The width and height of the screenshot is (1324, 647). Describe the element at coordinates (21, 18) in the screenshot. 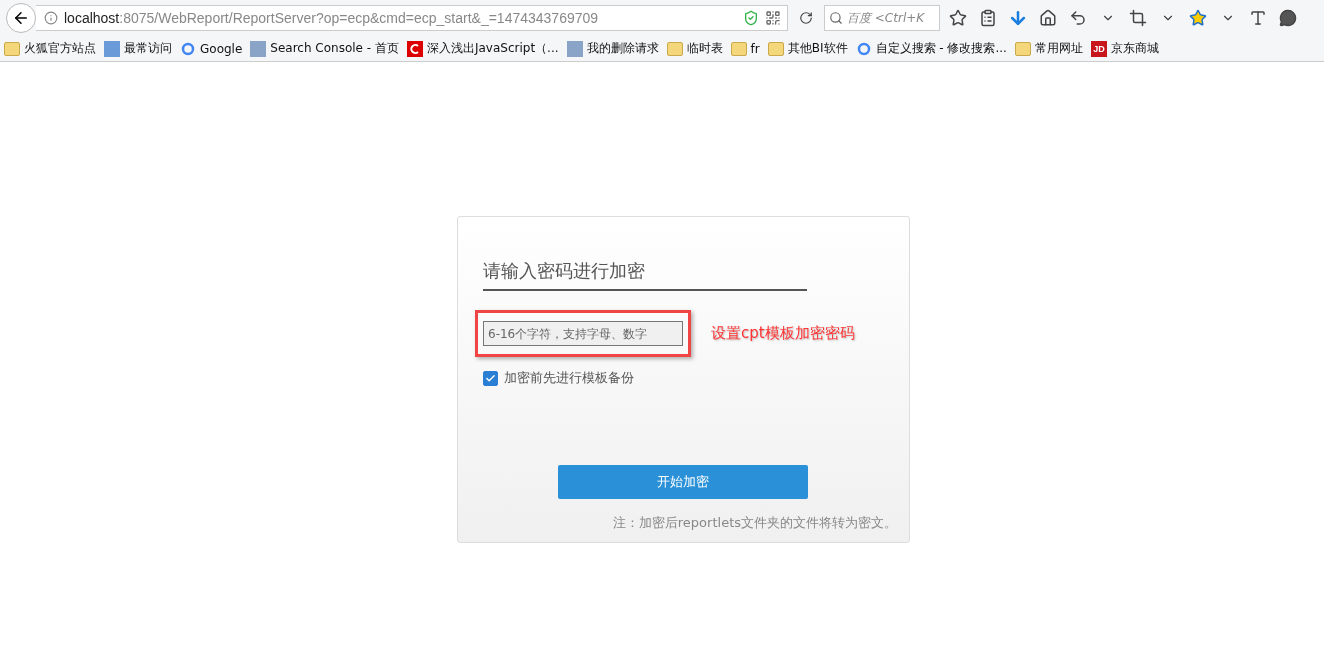

I see `back-button` at that location.